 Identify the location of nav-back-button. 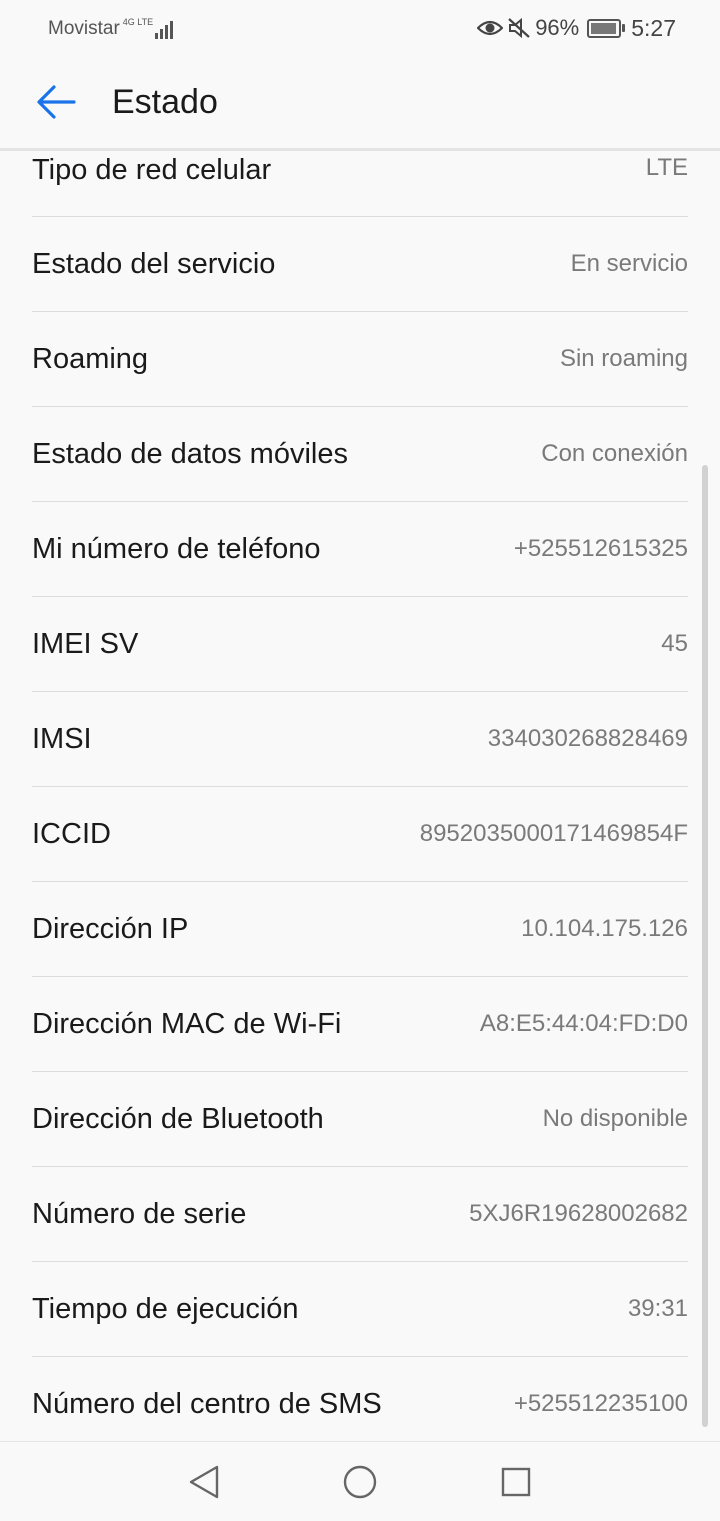
(204, 1482).